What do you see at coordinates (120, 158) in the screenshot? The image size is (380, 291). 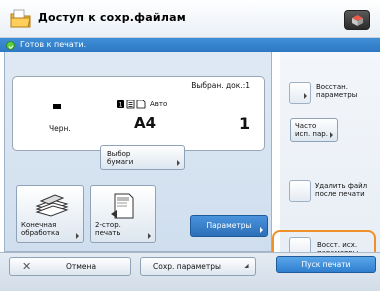 I see `paper-select-label: Выбор бумаги` at bounding box center [120, 158].